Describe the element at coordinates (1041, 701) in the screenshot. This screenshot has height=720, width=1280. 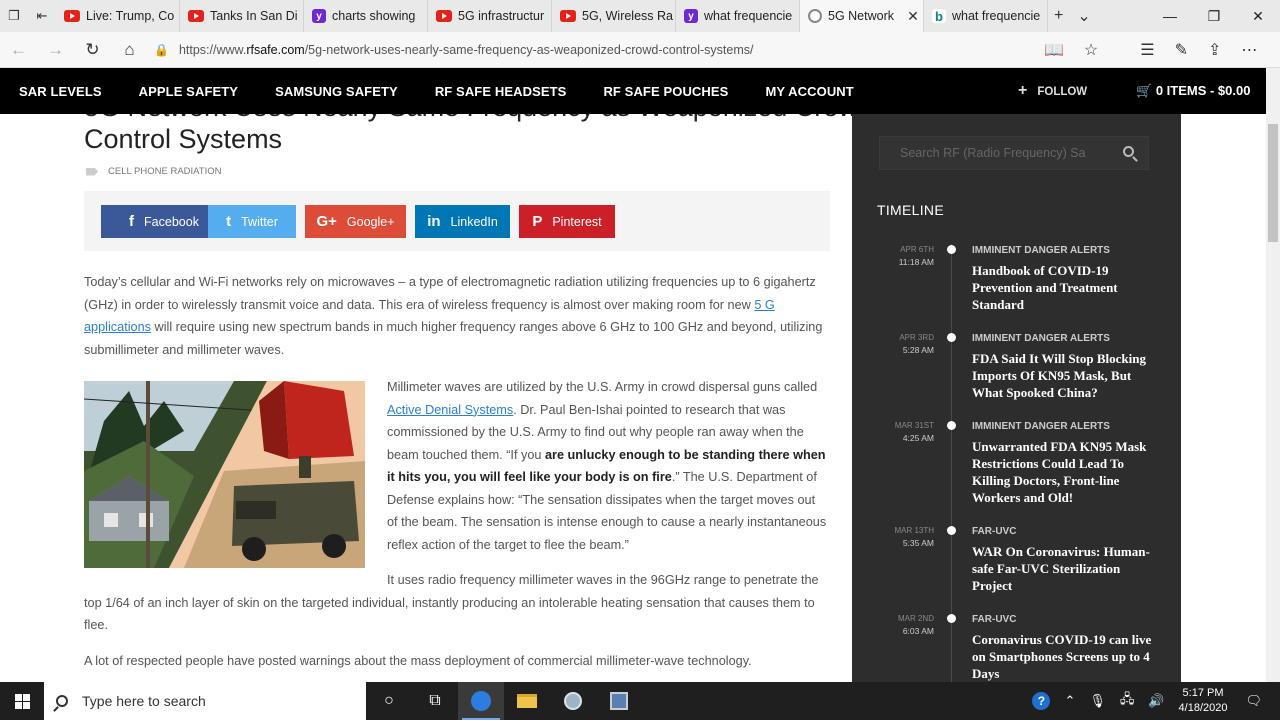
I see `help-icon: ?` at that location.